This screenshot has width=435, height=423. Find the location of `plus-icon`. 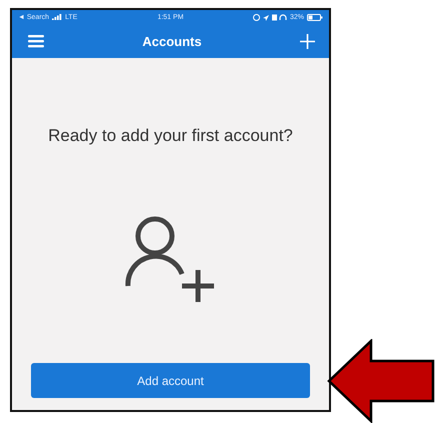

plus-icon is located at coordinates (307, 41).